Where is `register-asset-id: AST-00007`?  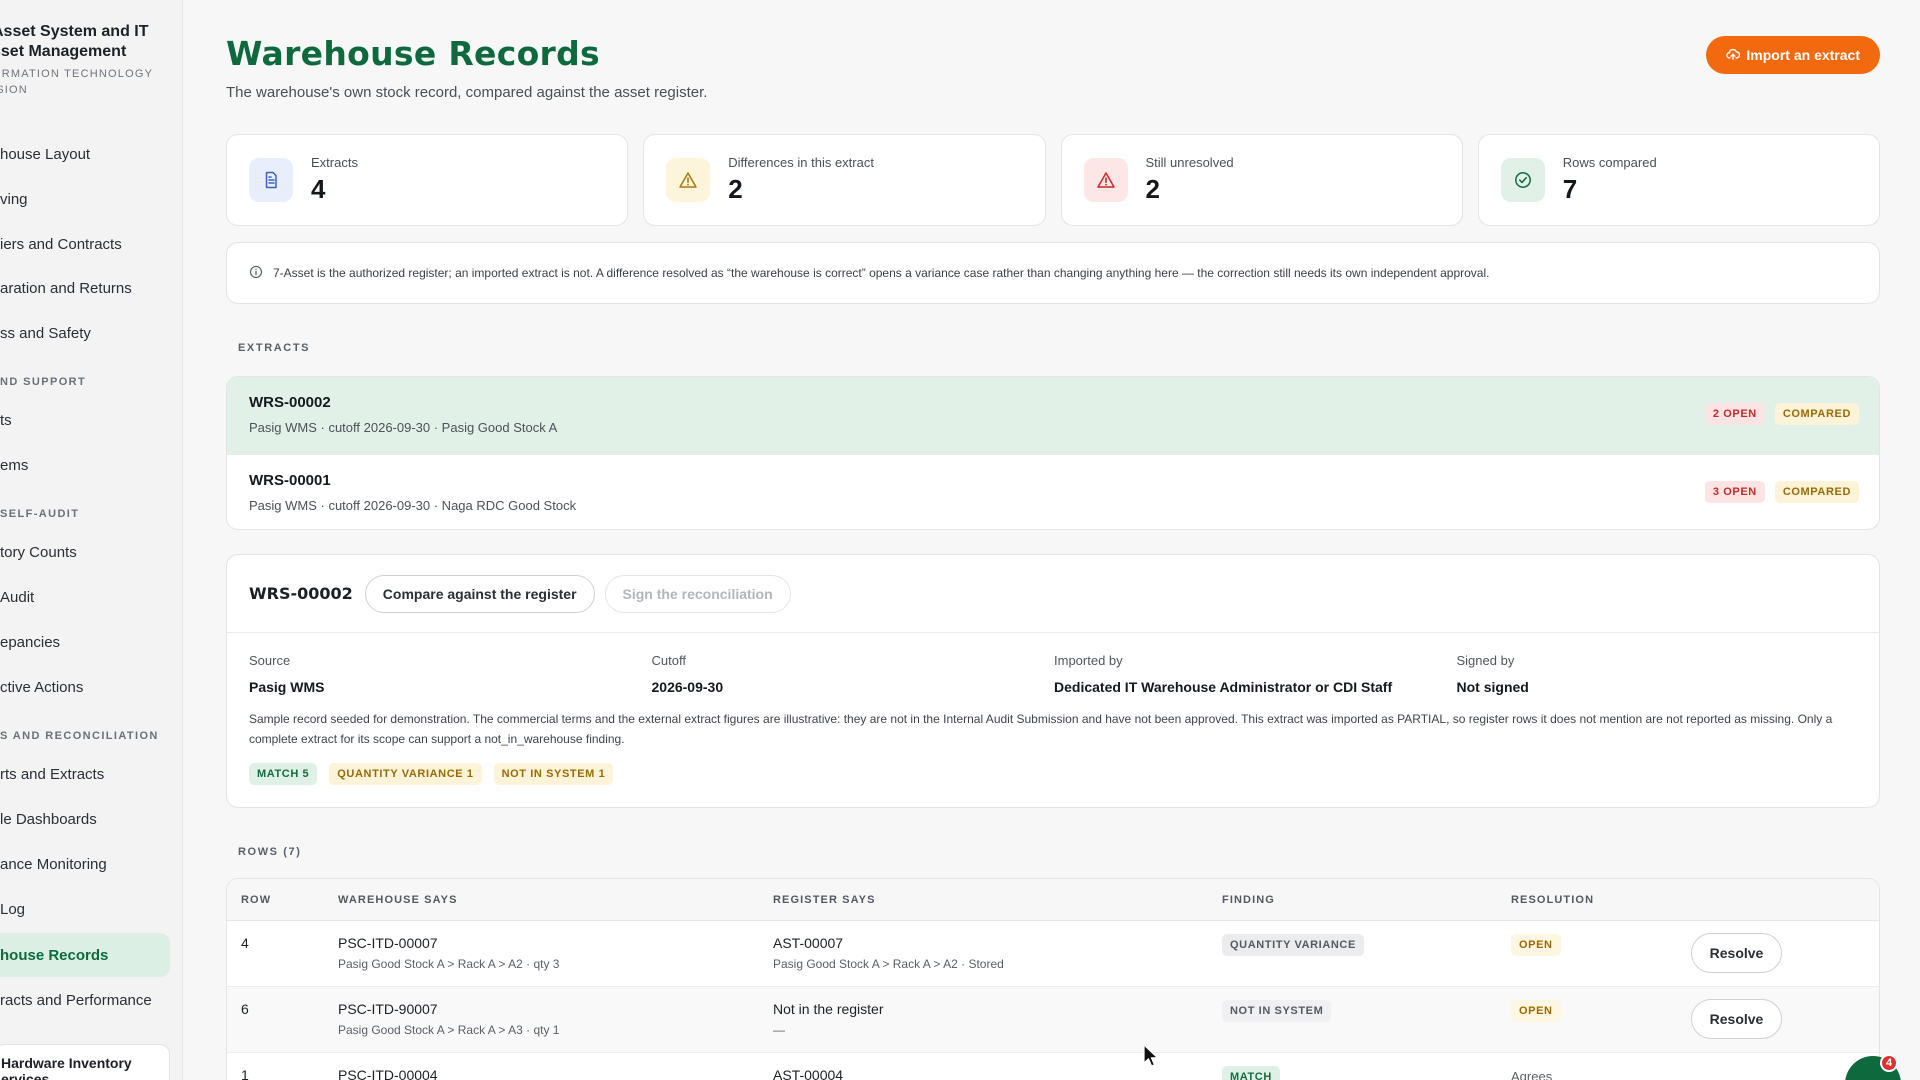
register-asset-id: AST-00007 is located at coordinates (808, 943).